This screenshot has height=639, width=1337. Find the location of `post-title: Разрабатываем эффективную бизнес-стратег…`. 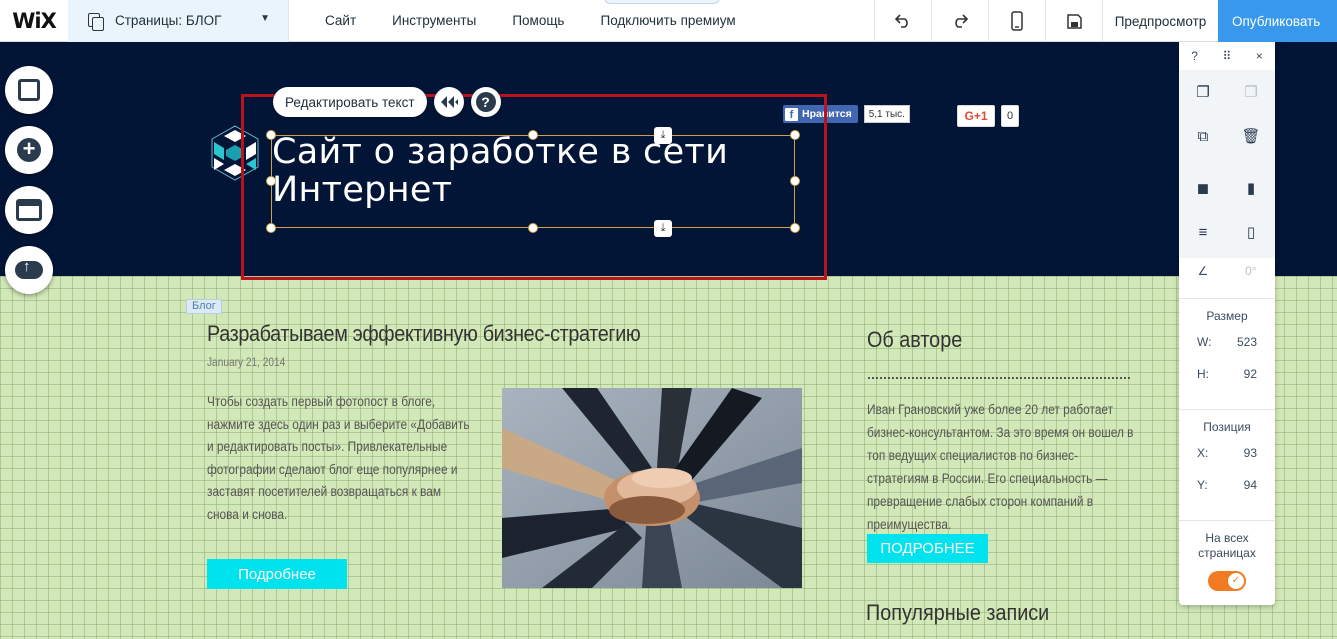

post-title: Разрабатываем эффективную бизнес-стратег… is located at coordinates (424, 334).